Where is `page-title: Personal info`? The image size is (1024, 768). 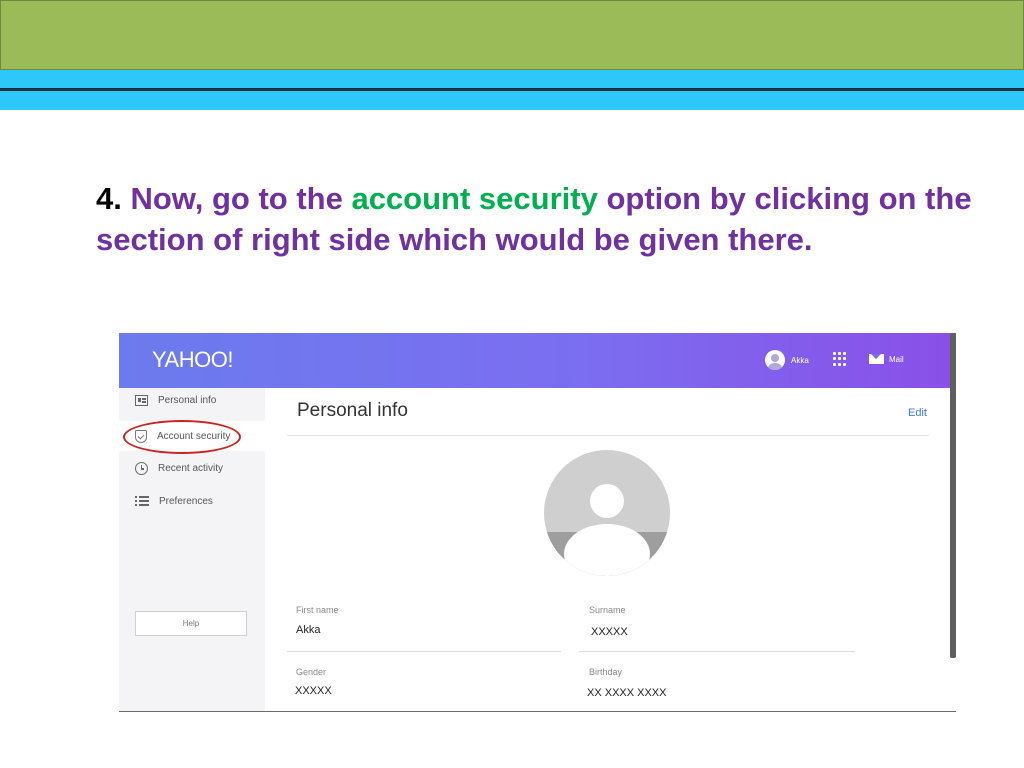
page-title: Personal info is located at coordinates (352, 410).